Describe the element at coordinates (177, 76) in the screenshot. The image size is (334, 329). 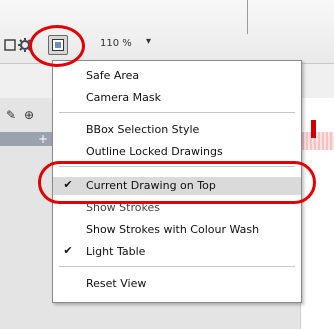
I see `menu-item-safe-area: Safe Area` at that location.